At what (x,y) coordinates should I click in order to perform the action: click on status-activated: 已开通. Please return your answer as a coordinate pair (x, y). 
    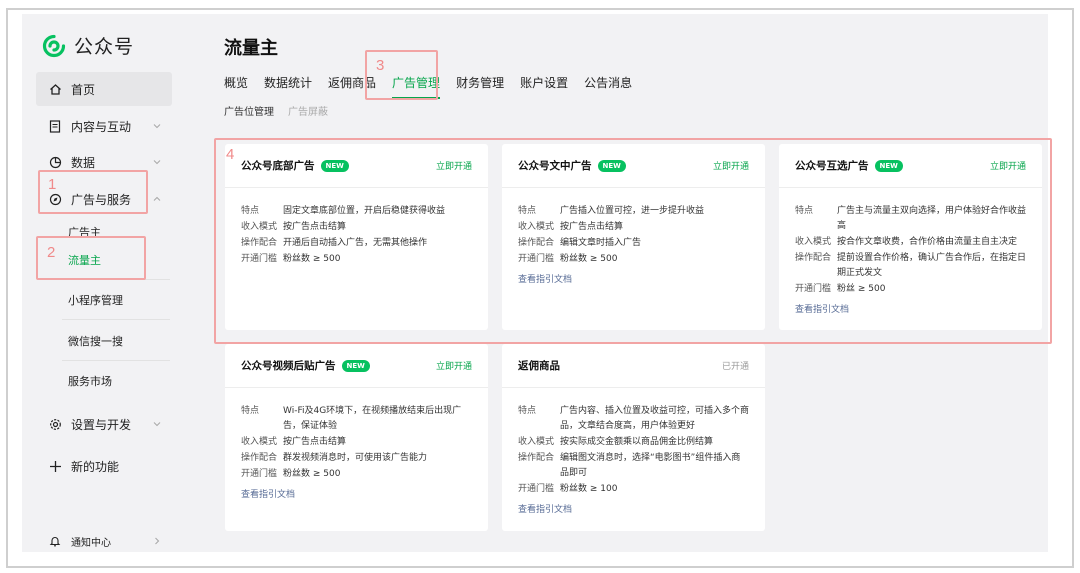
    Looking at the image, I should click on (735, 367).